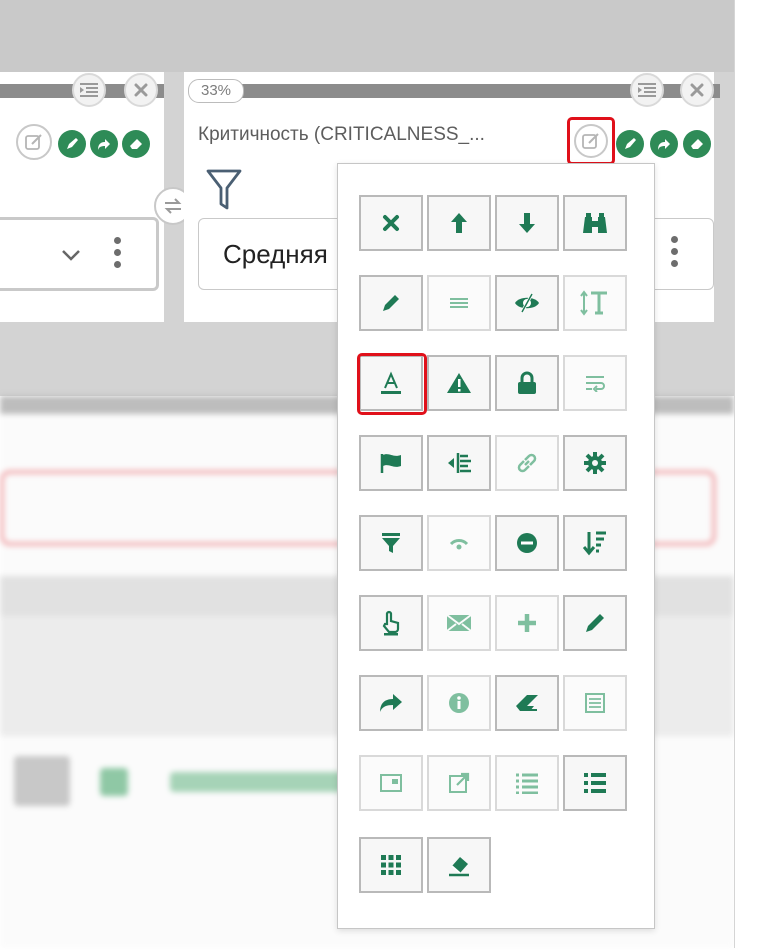 The image size is (768, 950). I want to click on icon-option-envelope, so click(459, 623).